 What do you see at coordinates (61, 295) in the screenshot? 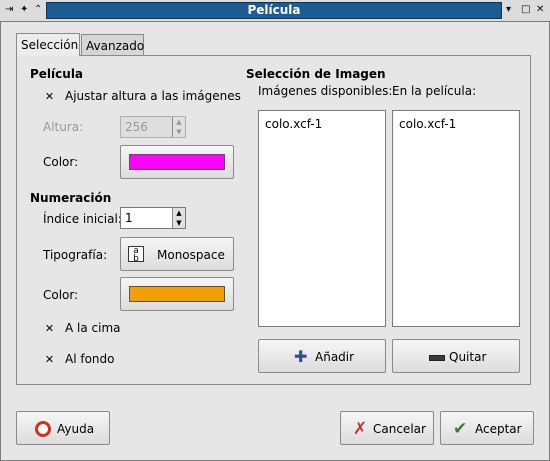
I see `numbering-color-label: Color:` at bounding box center [61, 295].